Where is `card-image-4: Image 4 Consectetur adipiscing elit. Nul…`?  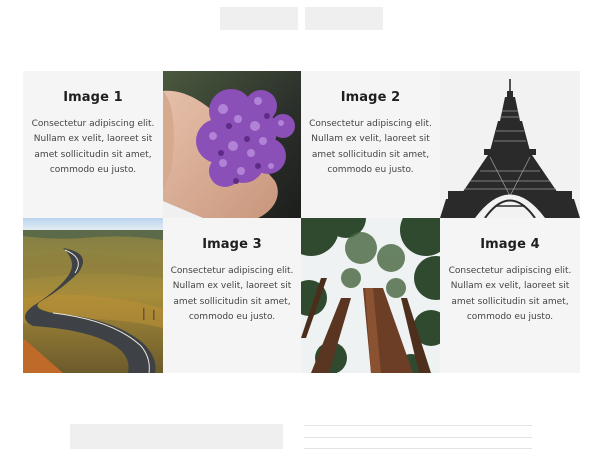
card-image-4: Image 4 Consectetur adipiscing elit. Nul… is located at coordinates (510, 295).